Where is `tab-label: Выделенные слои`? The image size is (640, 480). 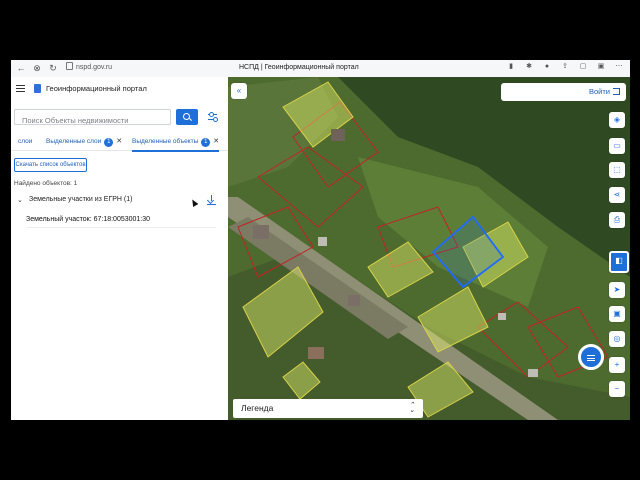 tab-label: Выделенные слои is located at coordinates (74, 141).